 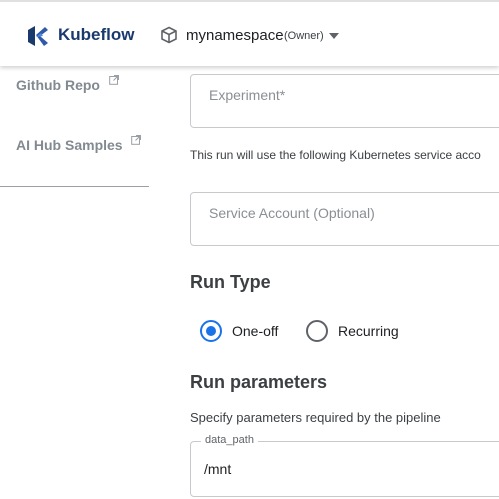 I want to click on namespace-role: (Owner), so click(x=304, y=36).